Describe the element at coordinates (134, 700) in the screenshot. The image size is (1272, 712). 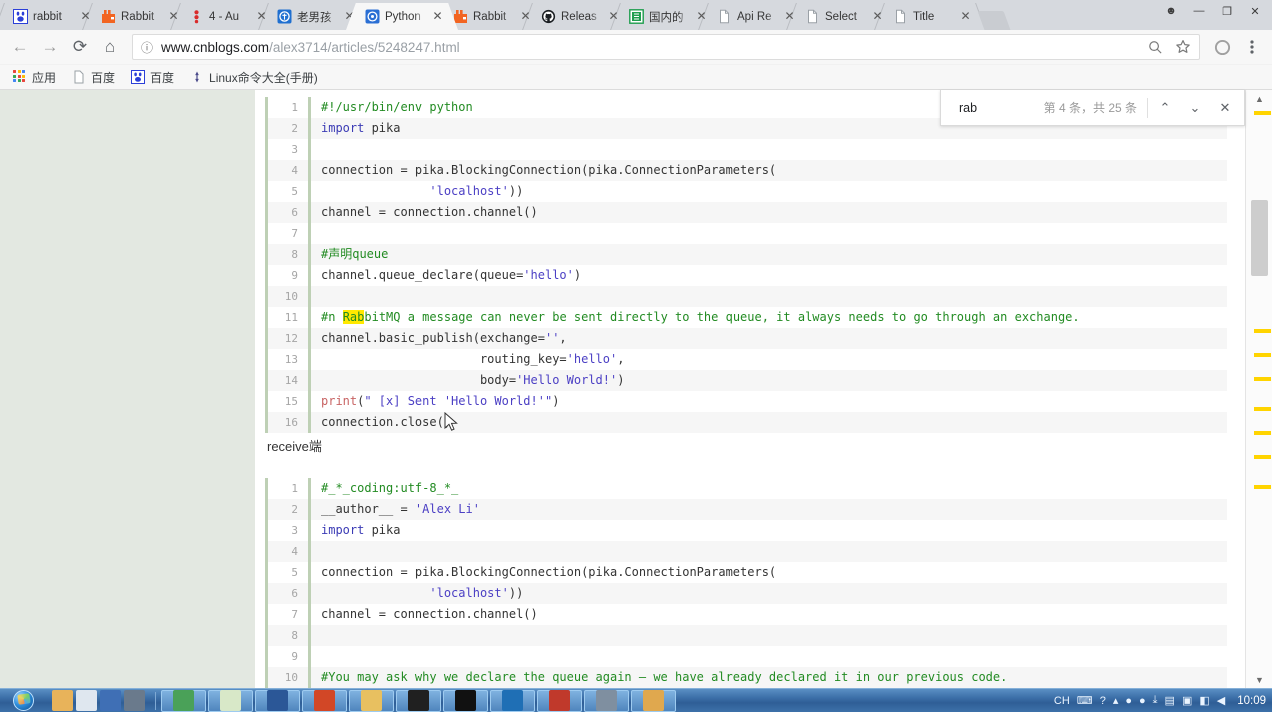
I see `tool-icon` at that location.